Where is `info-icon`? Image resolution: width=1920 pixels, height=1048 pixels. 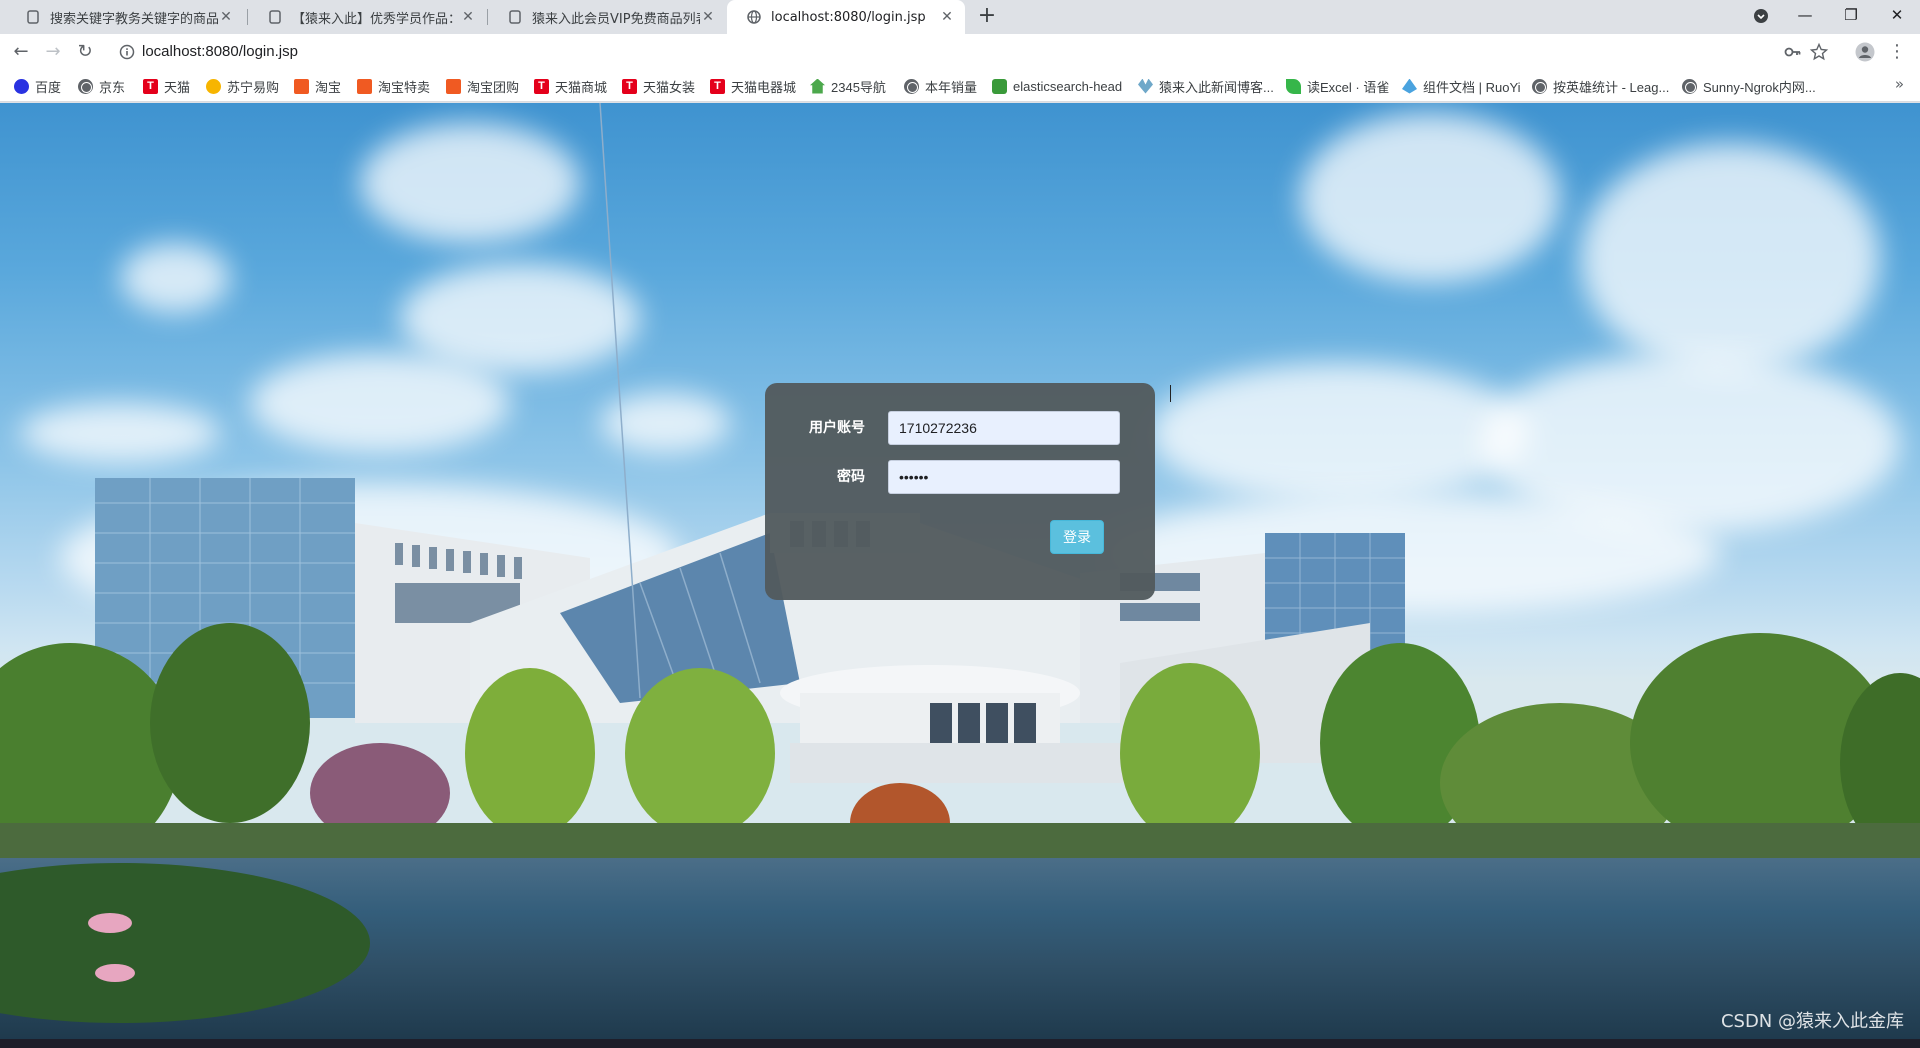 info-icon is located at coordinates (127, 52).